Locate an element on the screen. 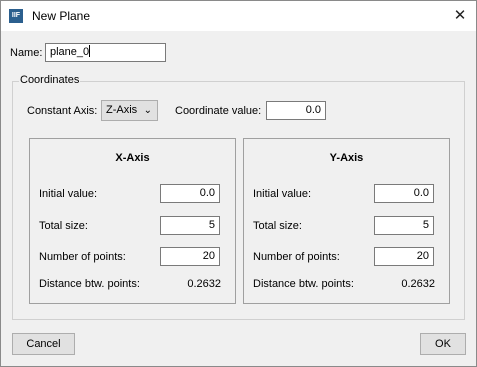  y-total-label: Total size: is located at coordinates (277, 226).